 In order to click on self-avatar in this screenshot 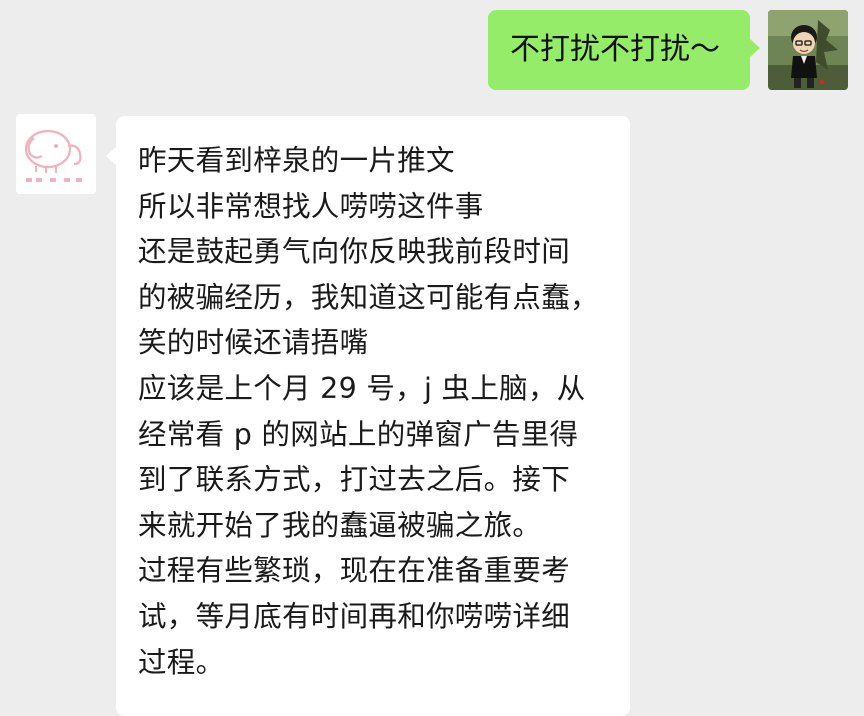, I will do `click(808, 50)`.